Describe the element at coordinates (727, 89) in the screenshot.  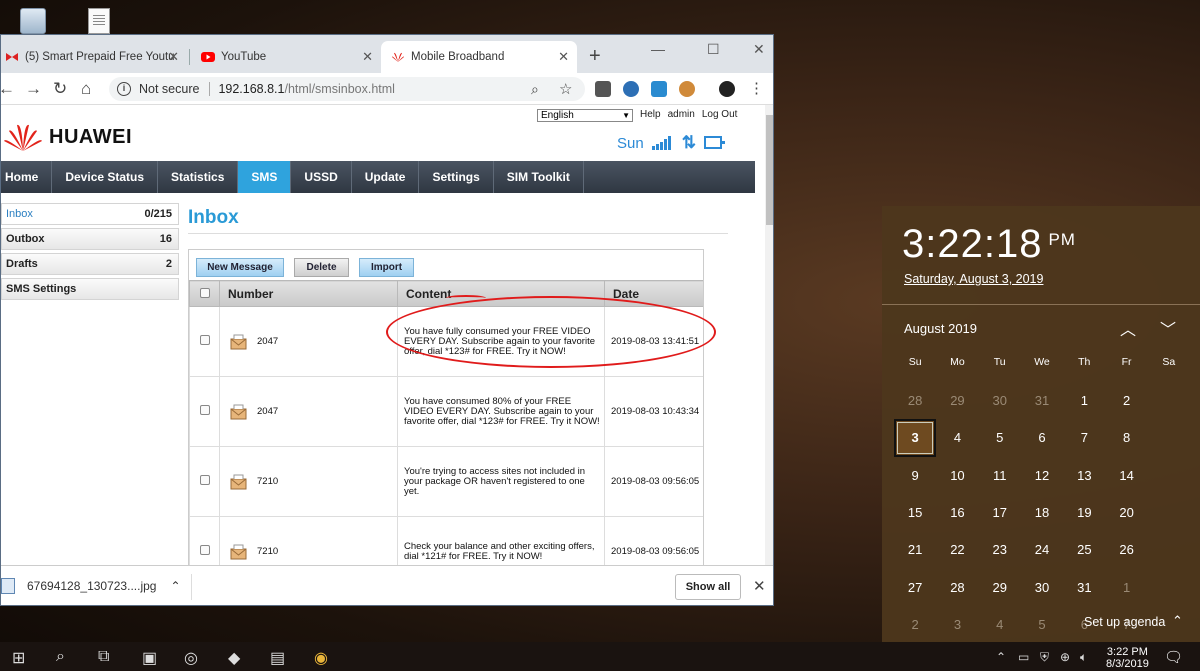
I see `profile-avatar` at that location.